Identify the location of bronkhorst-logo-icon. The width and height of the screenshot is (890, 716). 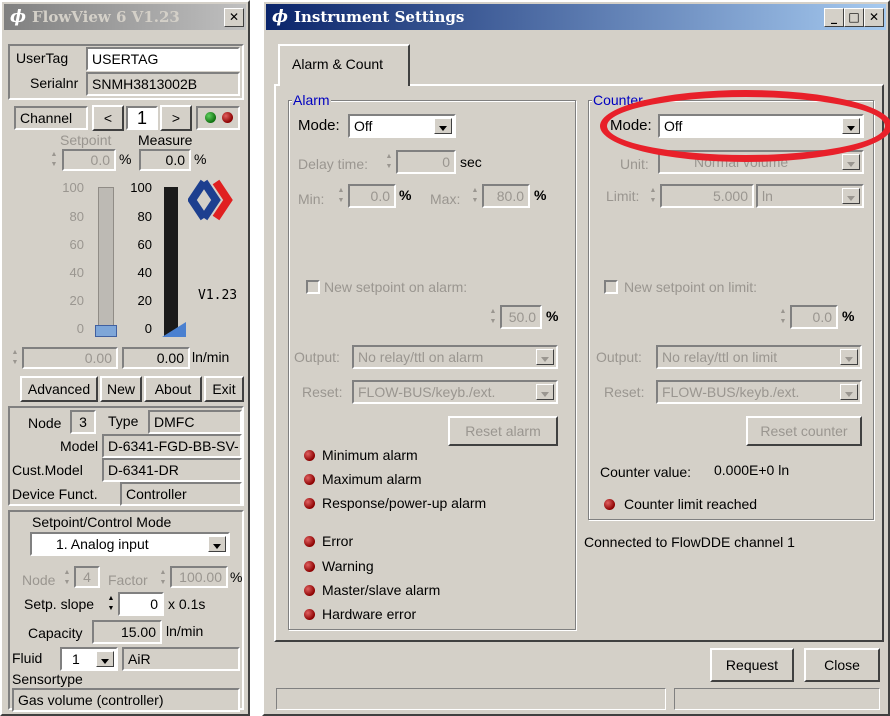
(210, 200).